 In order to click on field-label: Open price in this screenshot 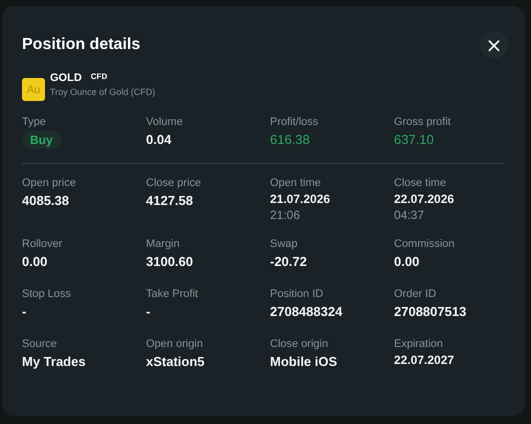, I will do `click(49, 183)`.